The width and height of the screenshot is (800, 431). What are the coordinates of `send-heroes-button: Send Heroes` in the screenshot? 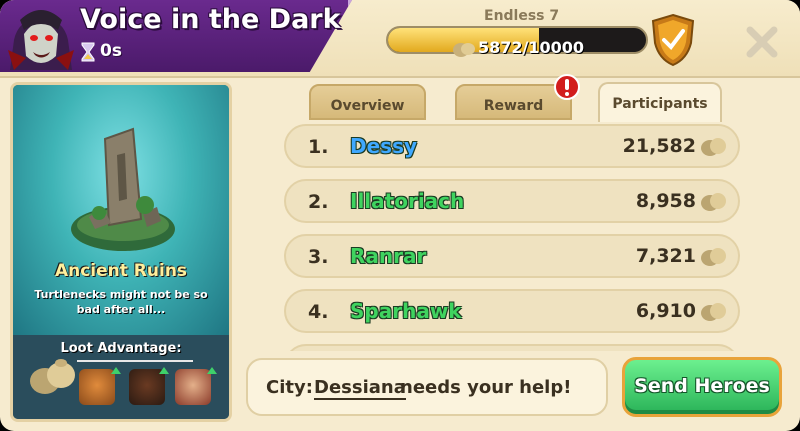 It's located at (702, 387).